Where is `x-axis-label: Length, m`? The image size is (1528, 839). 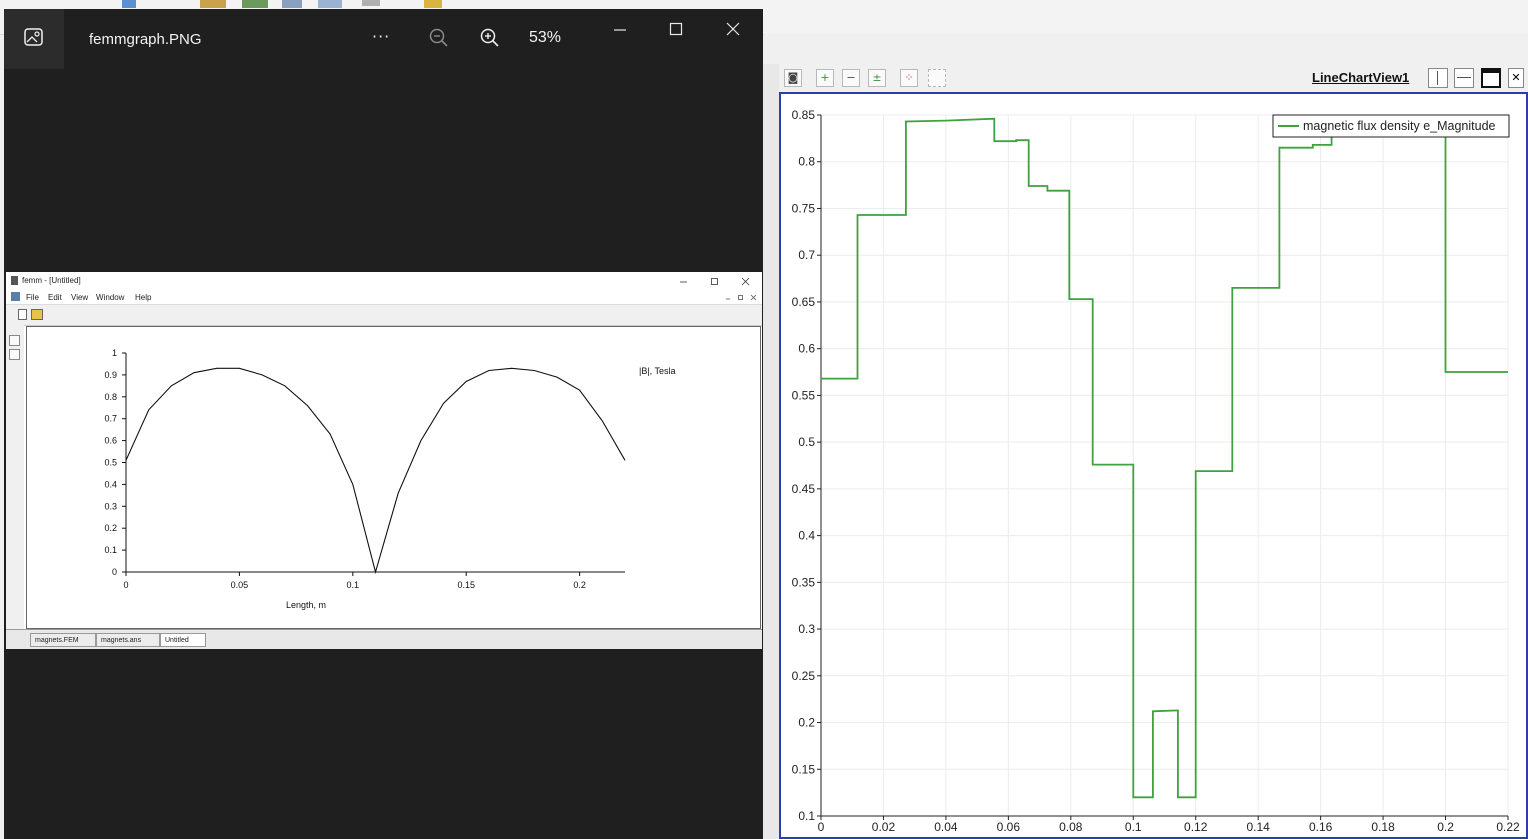 x-axis-label: Length, m is located at coordinates (306, 605).